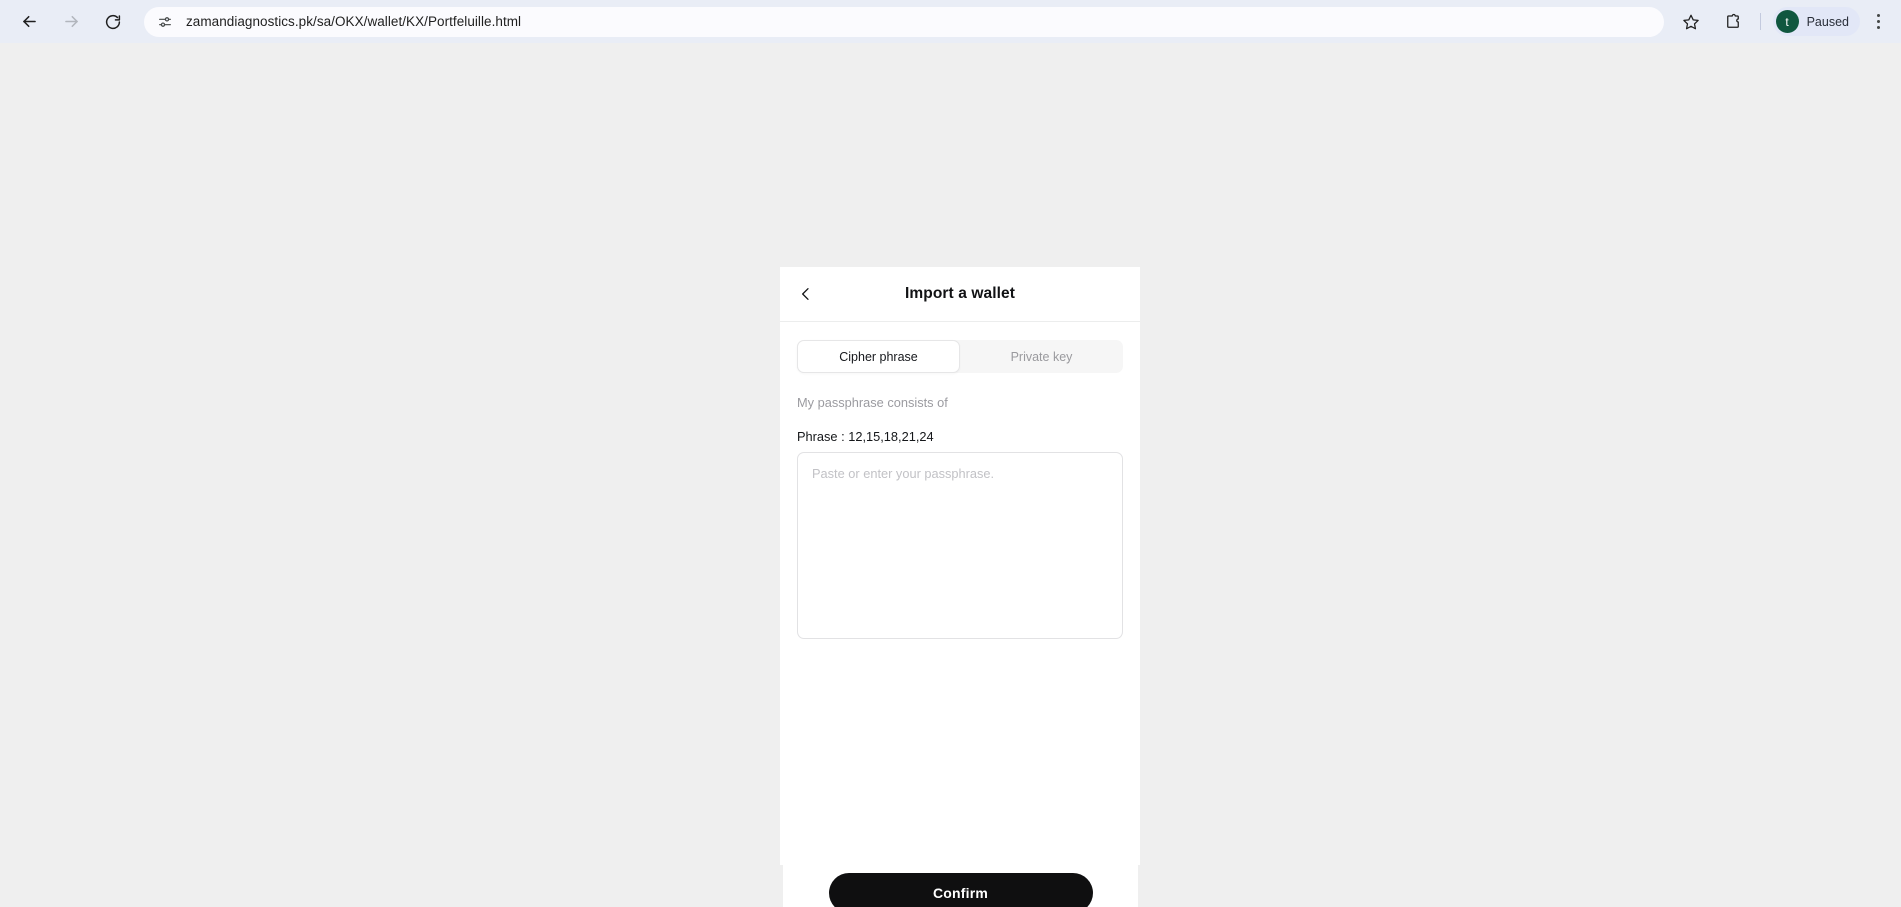 The height and width of the screenshot is (907, 1901). Describe the element at coordinates (1878, 22) in the screenshot. I see `browser-menu-button` at that location.